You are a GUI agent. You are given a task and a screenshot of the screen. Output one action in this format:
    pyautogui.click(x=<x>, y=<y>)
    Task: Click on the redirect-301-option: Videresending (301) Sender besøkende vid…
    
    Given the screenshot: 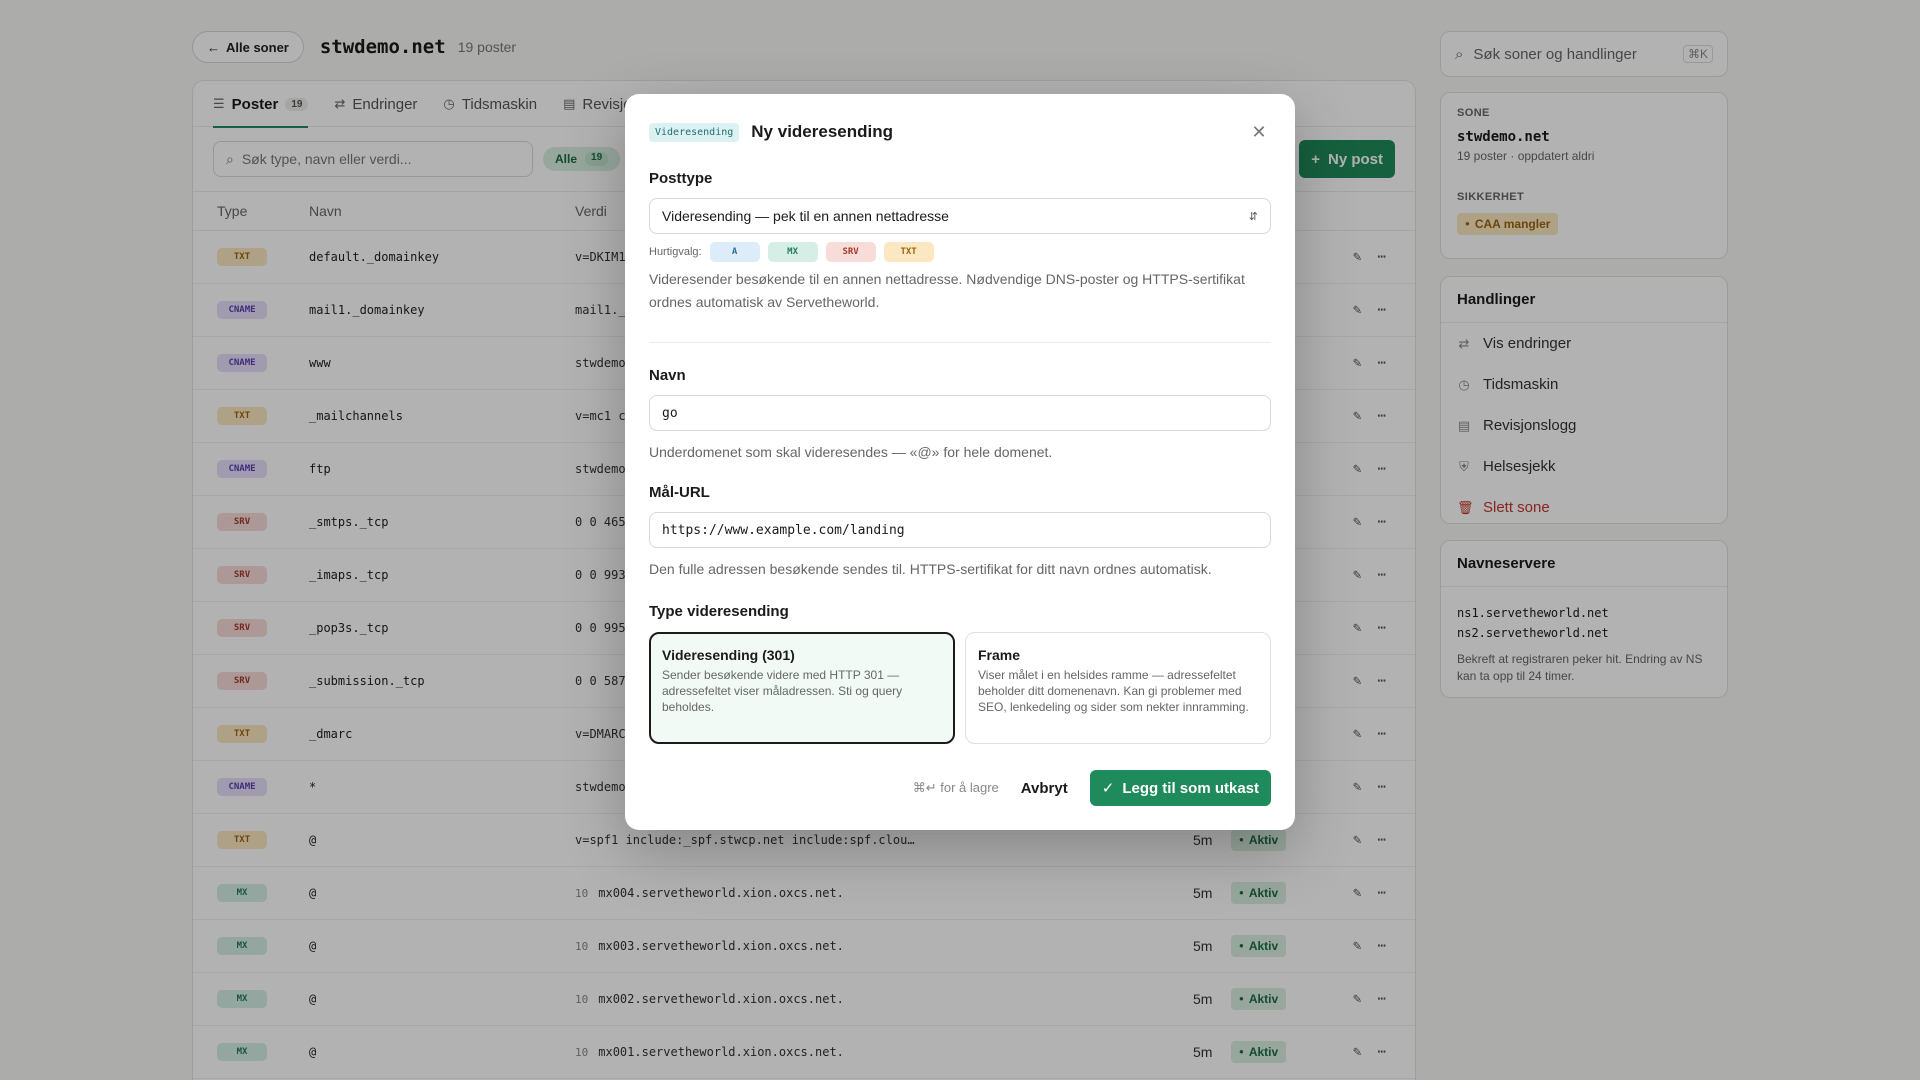 What is the action you would take?
    pyautogui.click(x=802, y=688)
    